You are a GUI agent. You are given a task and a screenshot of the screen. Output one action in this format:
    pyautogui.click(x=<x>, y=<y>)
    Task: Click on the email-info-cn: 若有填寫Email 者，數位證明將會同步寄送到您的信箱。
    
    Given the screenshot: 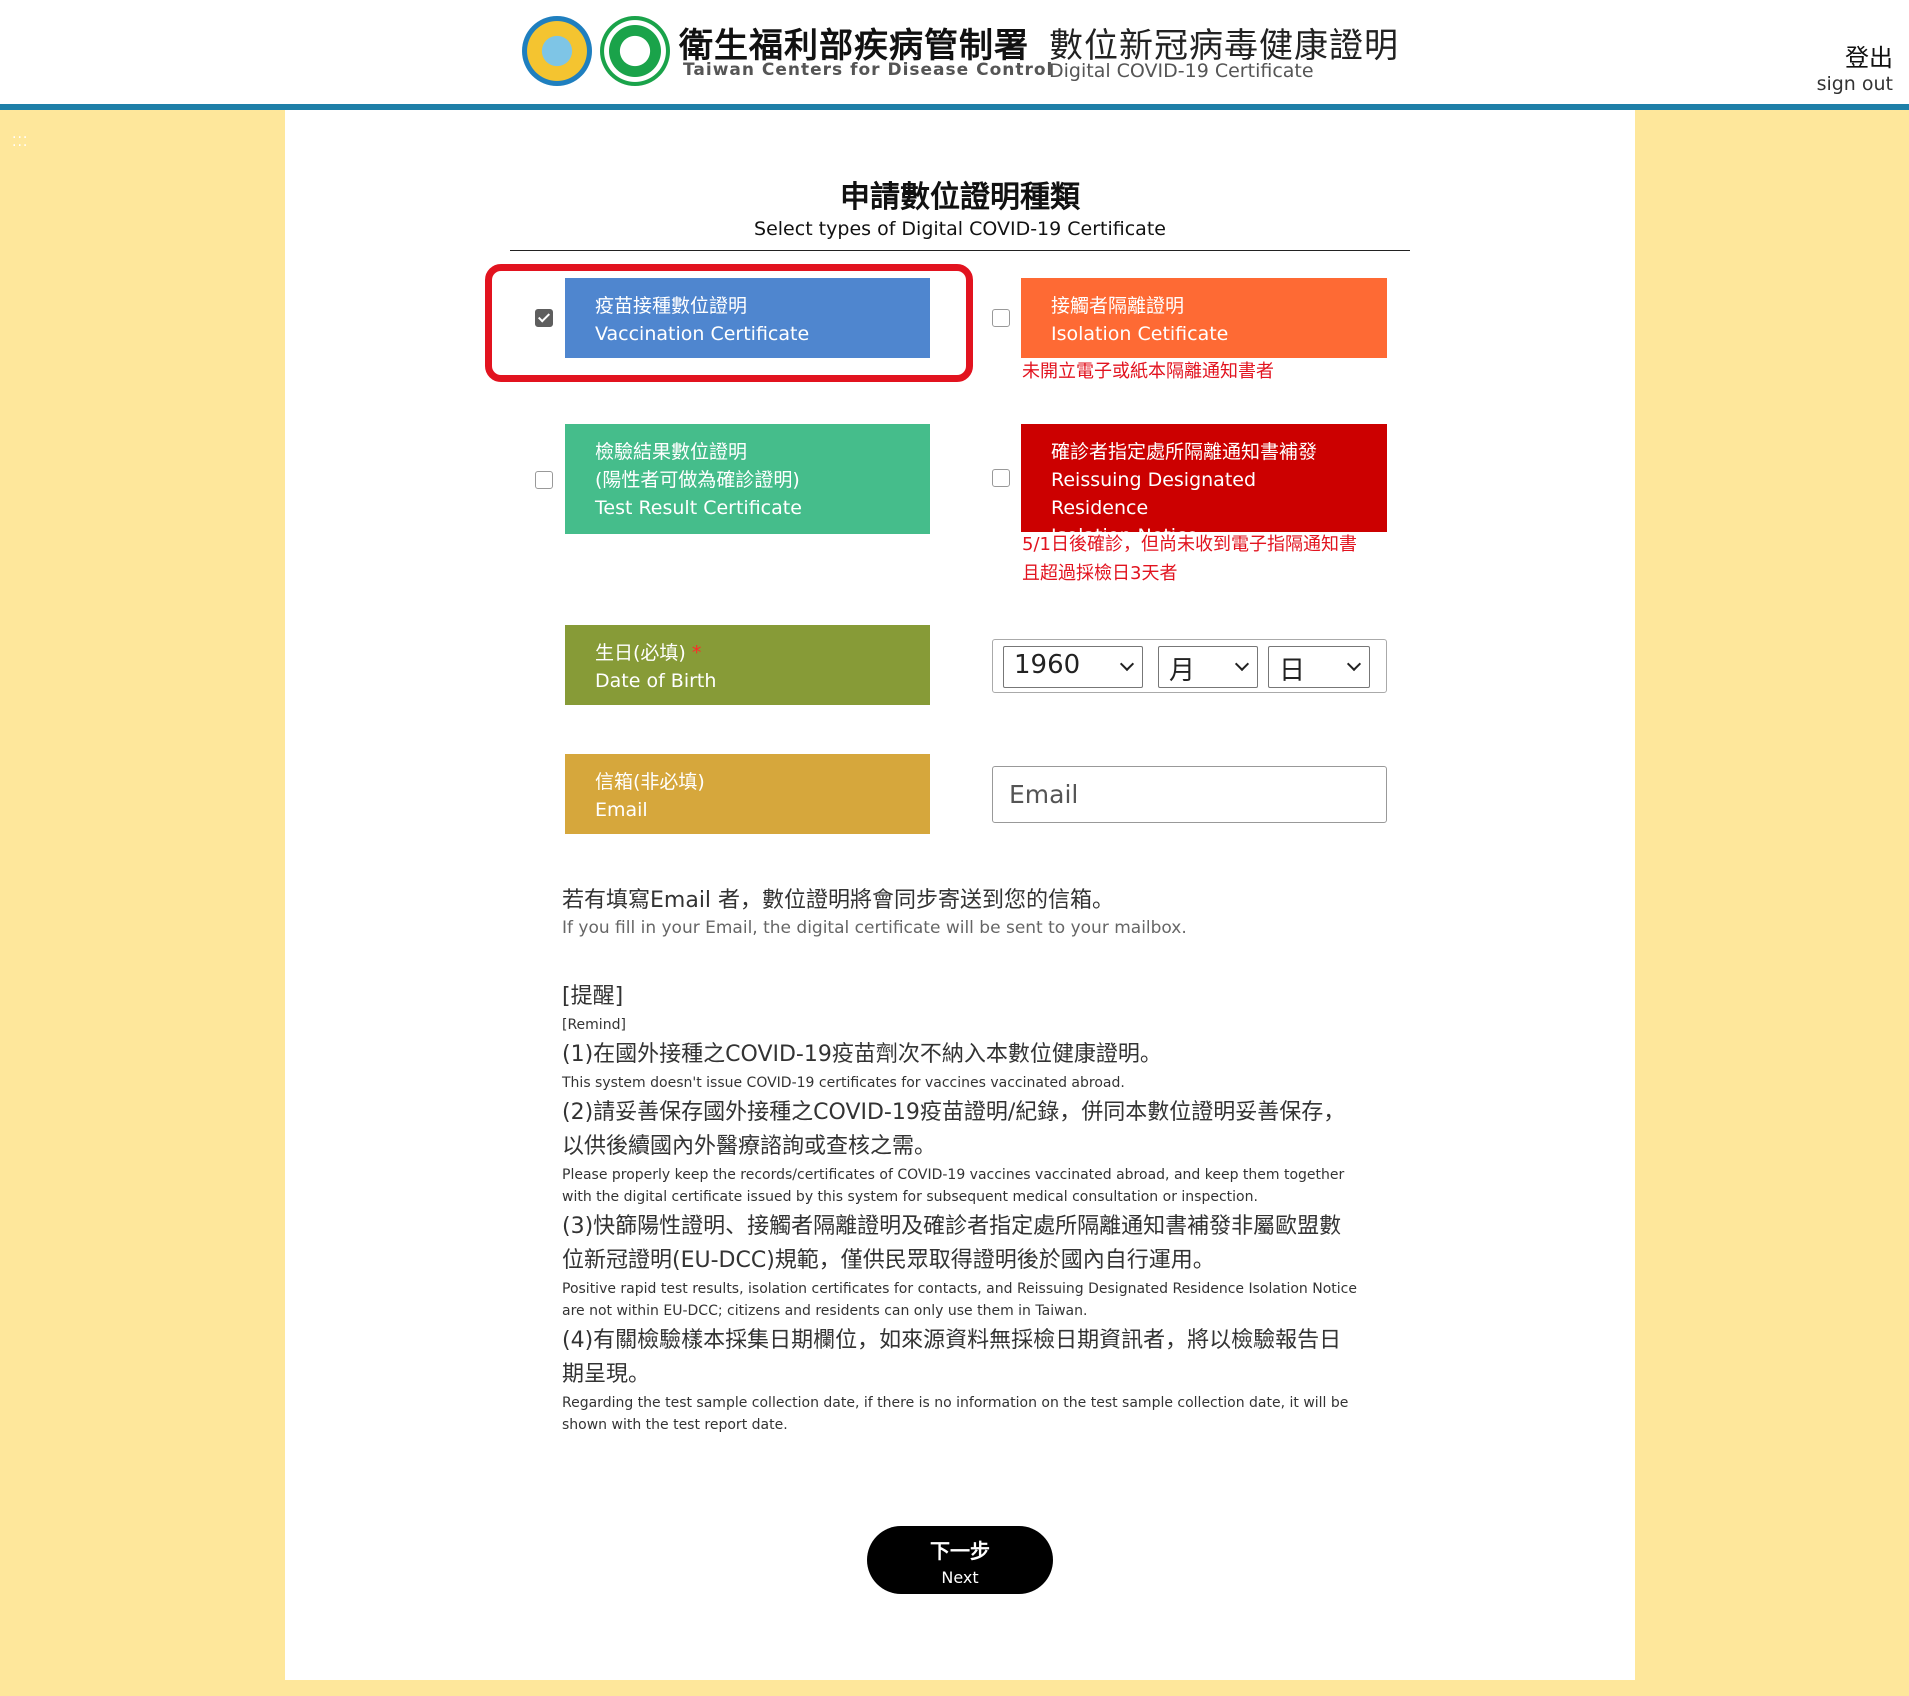 What is the action you would take?
    pyautogui.click(x=838, y=900)
    